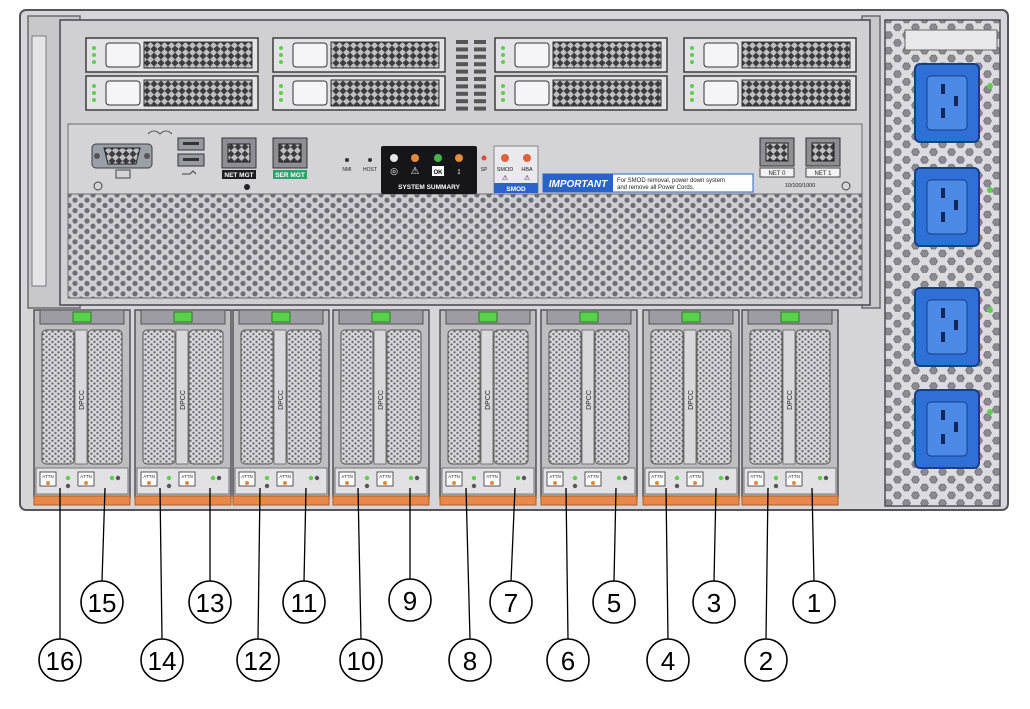  What do you see at coordinates (488, 407) in the screenshot?
I see `dpcc-module-4: DPCC ATTN ATTN` at bounding box center [488, 407].